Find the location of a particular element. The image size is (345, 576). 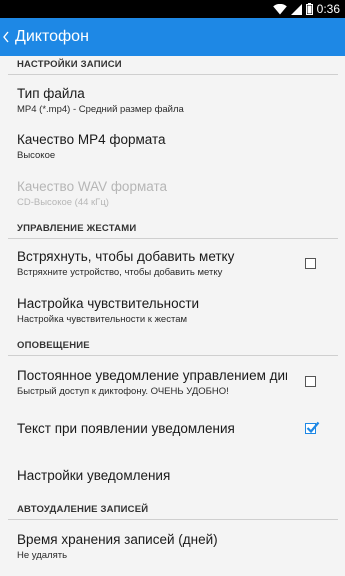

pref-title: Качество WAV формата is located at coordinates (92, 186).